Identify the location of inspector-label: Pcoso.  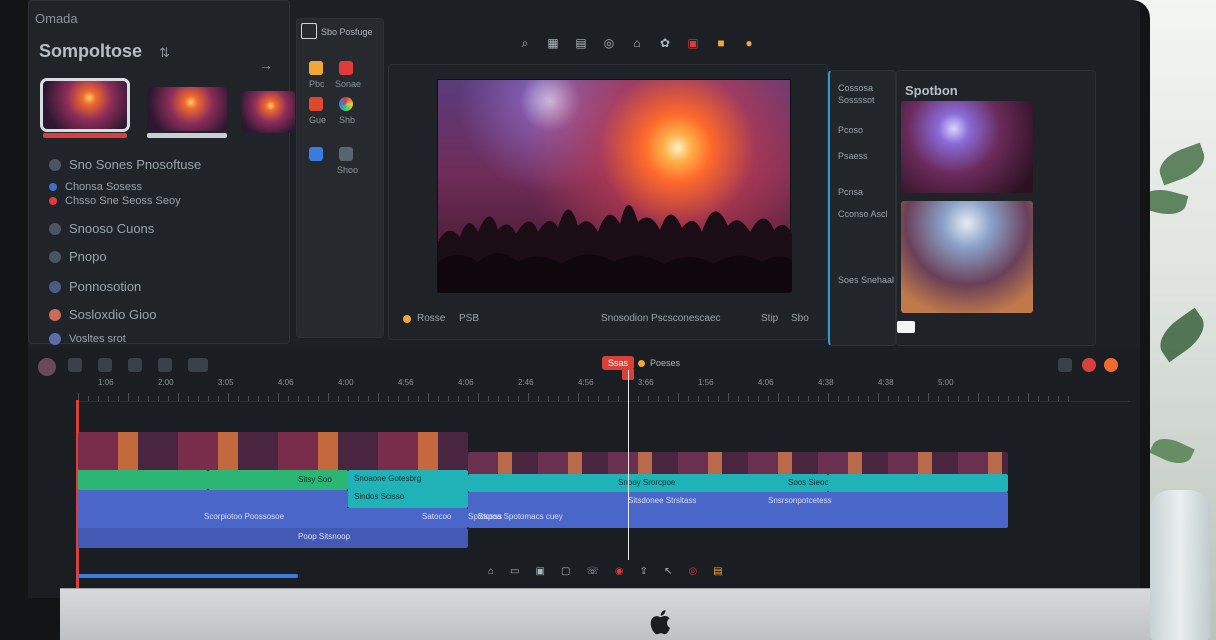
(850, 130).